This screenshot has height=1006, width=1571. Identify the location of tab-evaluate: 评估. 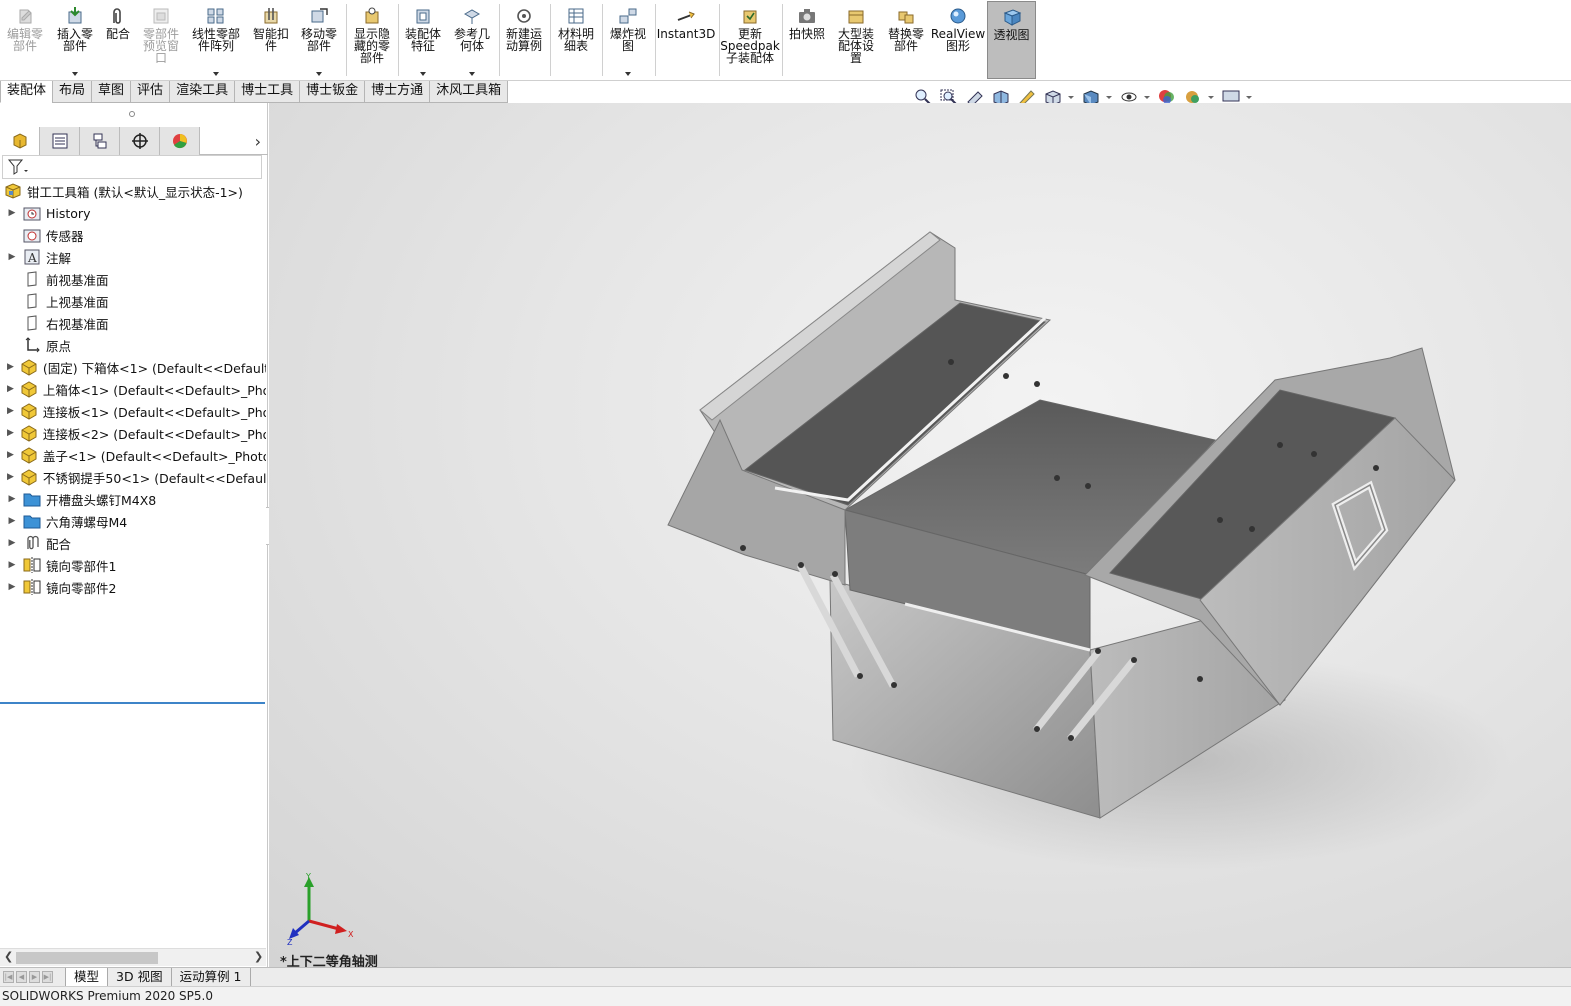
(150, 92).